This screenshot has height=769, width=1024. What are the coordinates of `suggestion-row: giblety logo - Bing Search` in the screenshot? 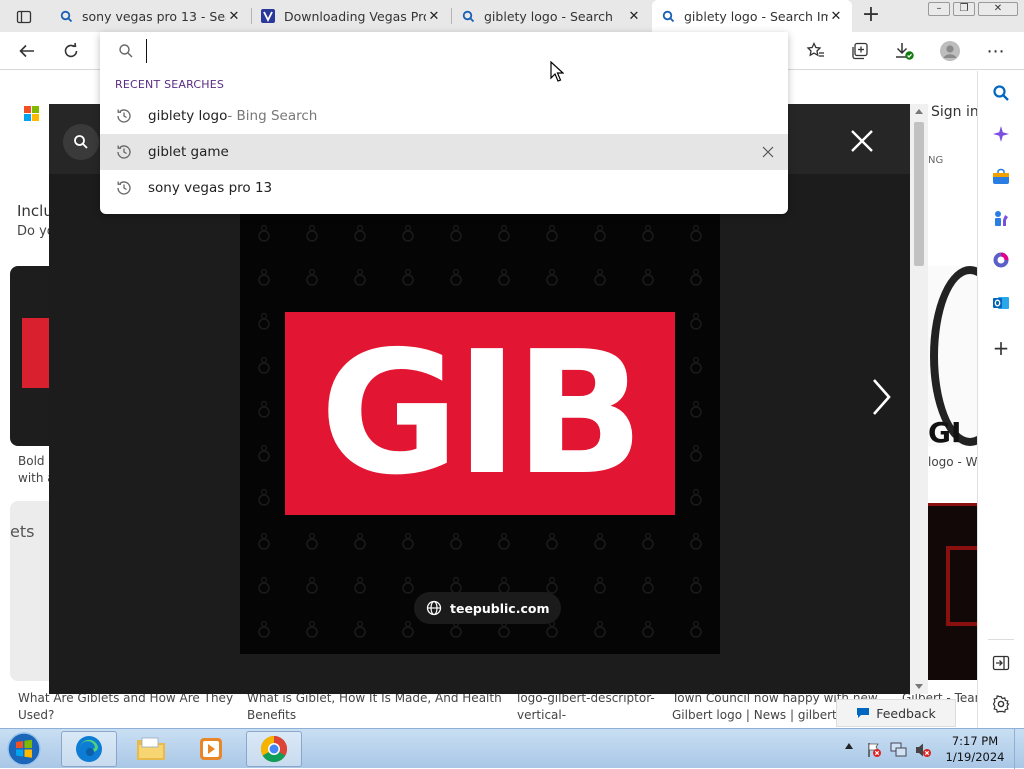 It's located at (444, 116).